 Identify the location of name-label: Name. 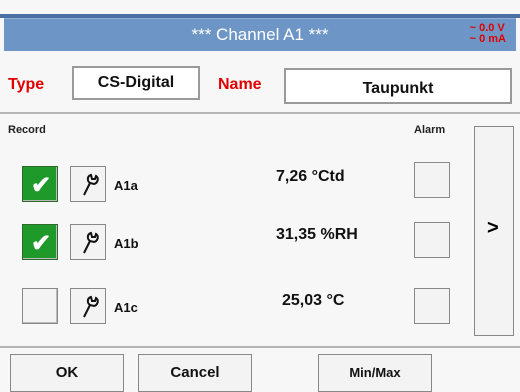
(240, 84).